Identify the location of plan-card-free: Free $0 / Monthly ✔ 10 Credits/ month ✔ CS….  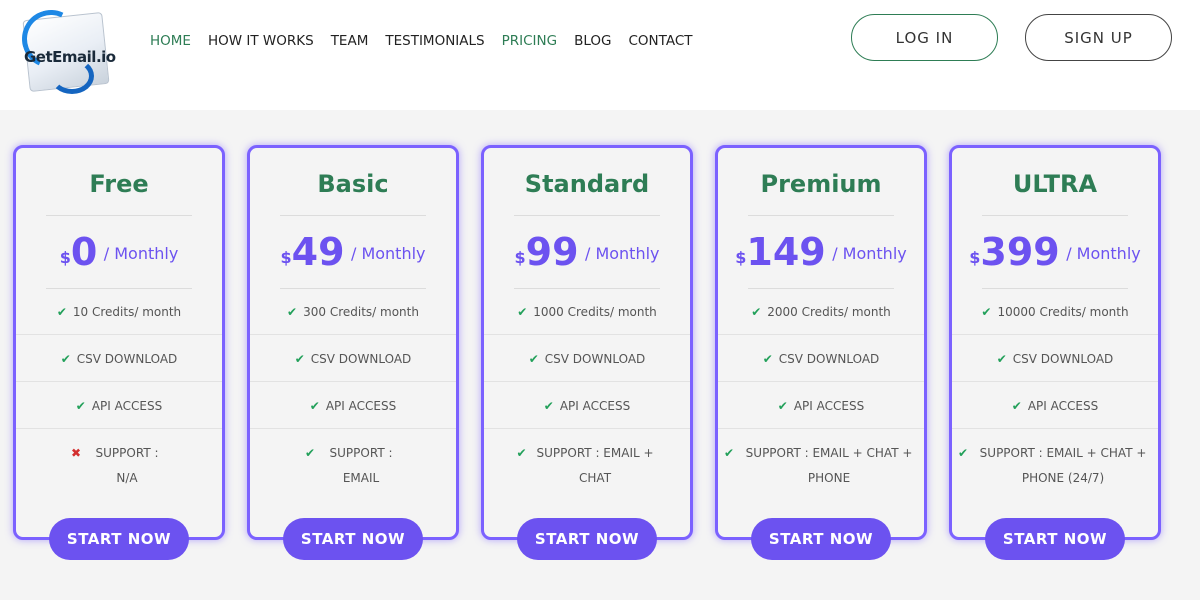
(119, 352).